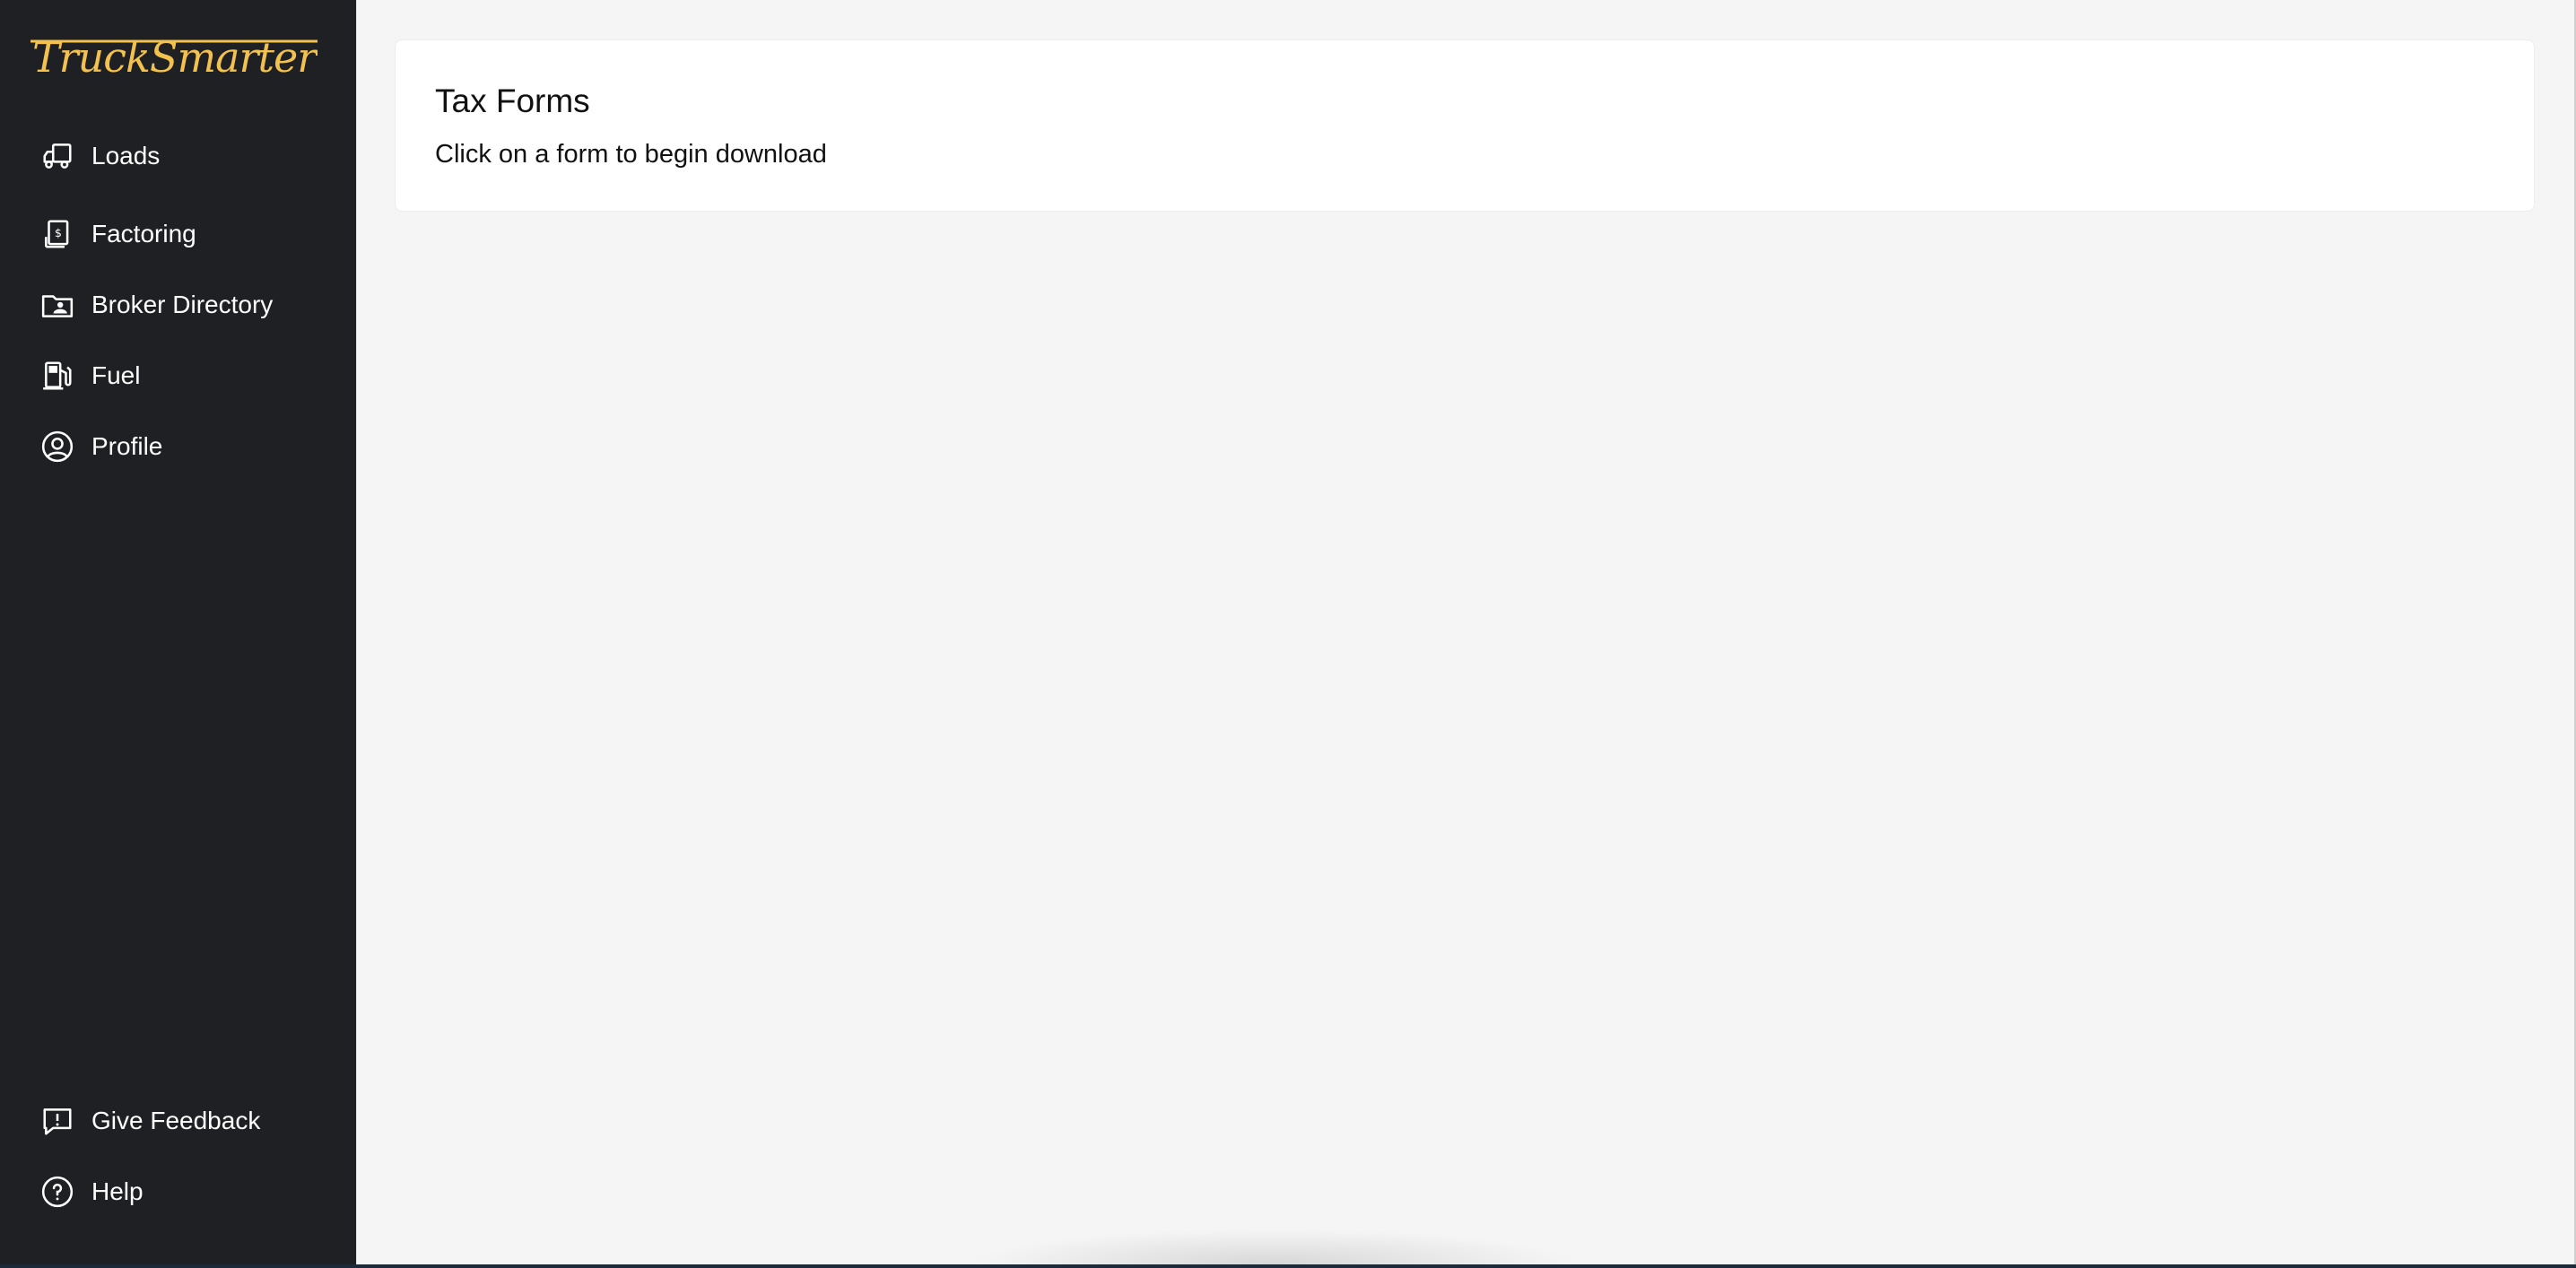 The height and width of the screenshot is (1268, 2576). Describe the element at coordinates (57, 156) in the screenshot. I see `truck-icon` at that location.